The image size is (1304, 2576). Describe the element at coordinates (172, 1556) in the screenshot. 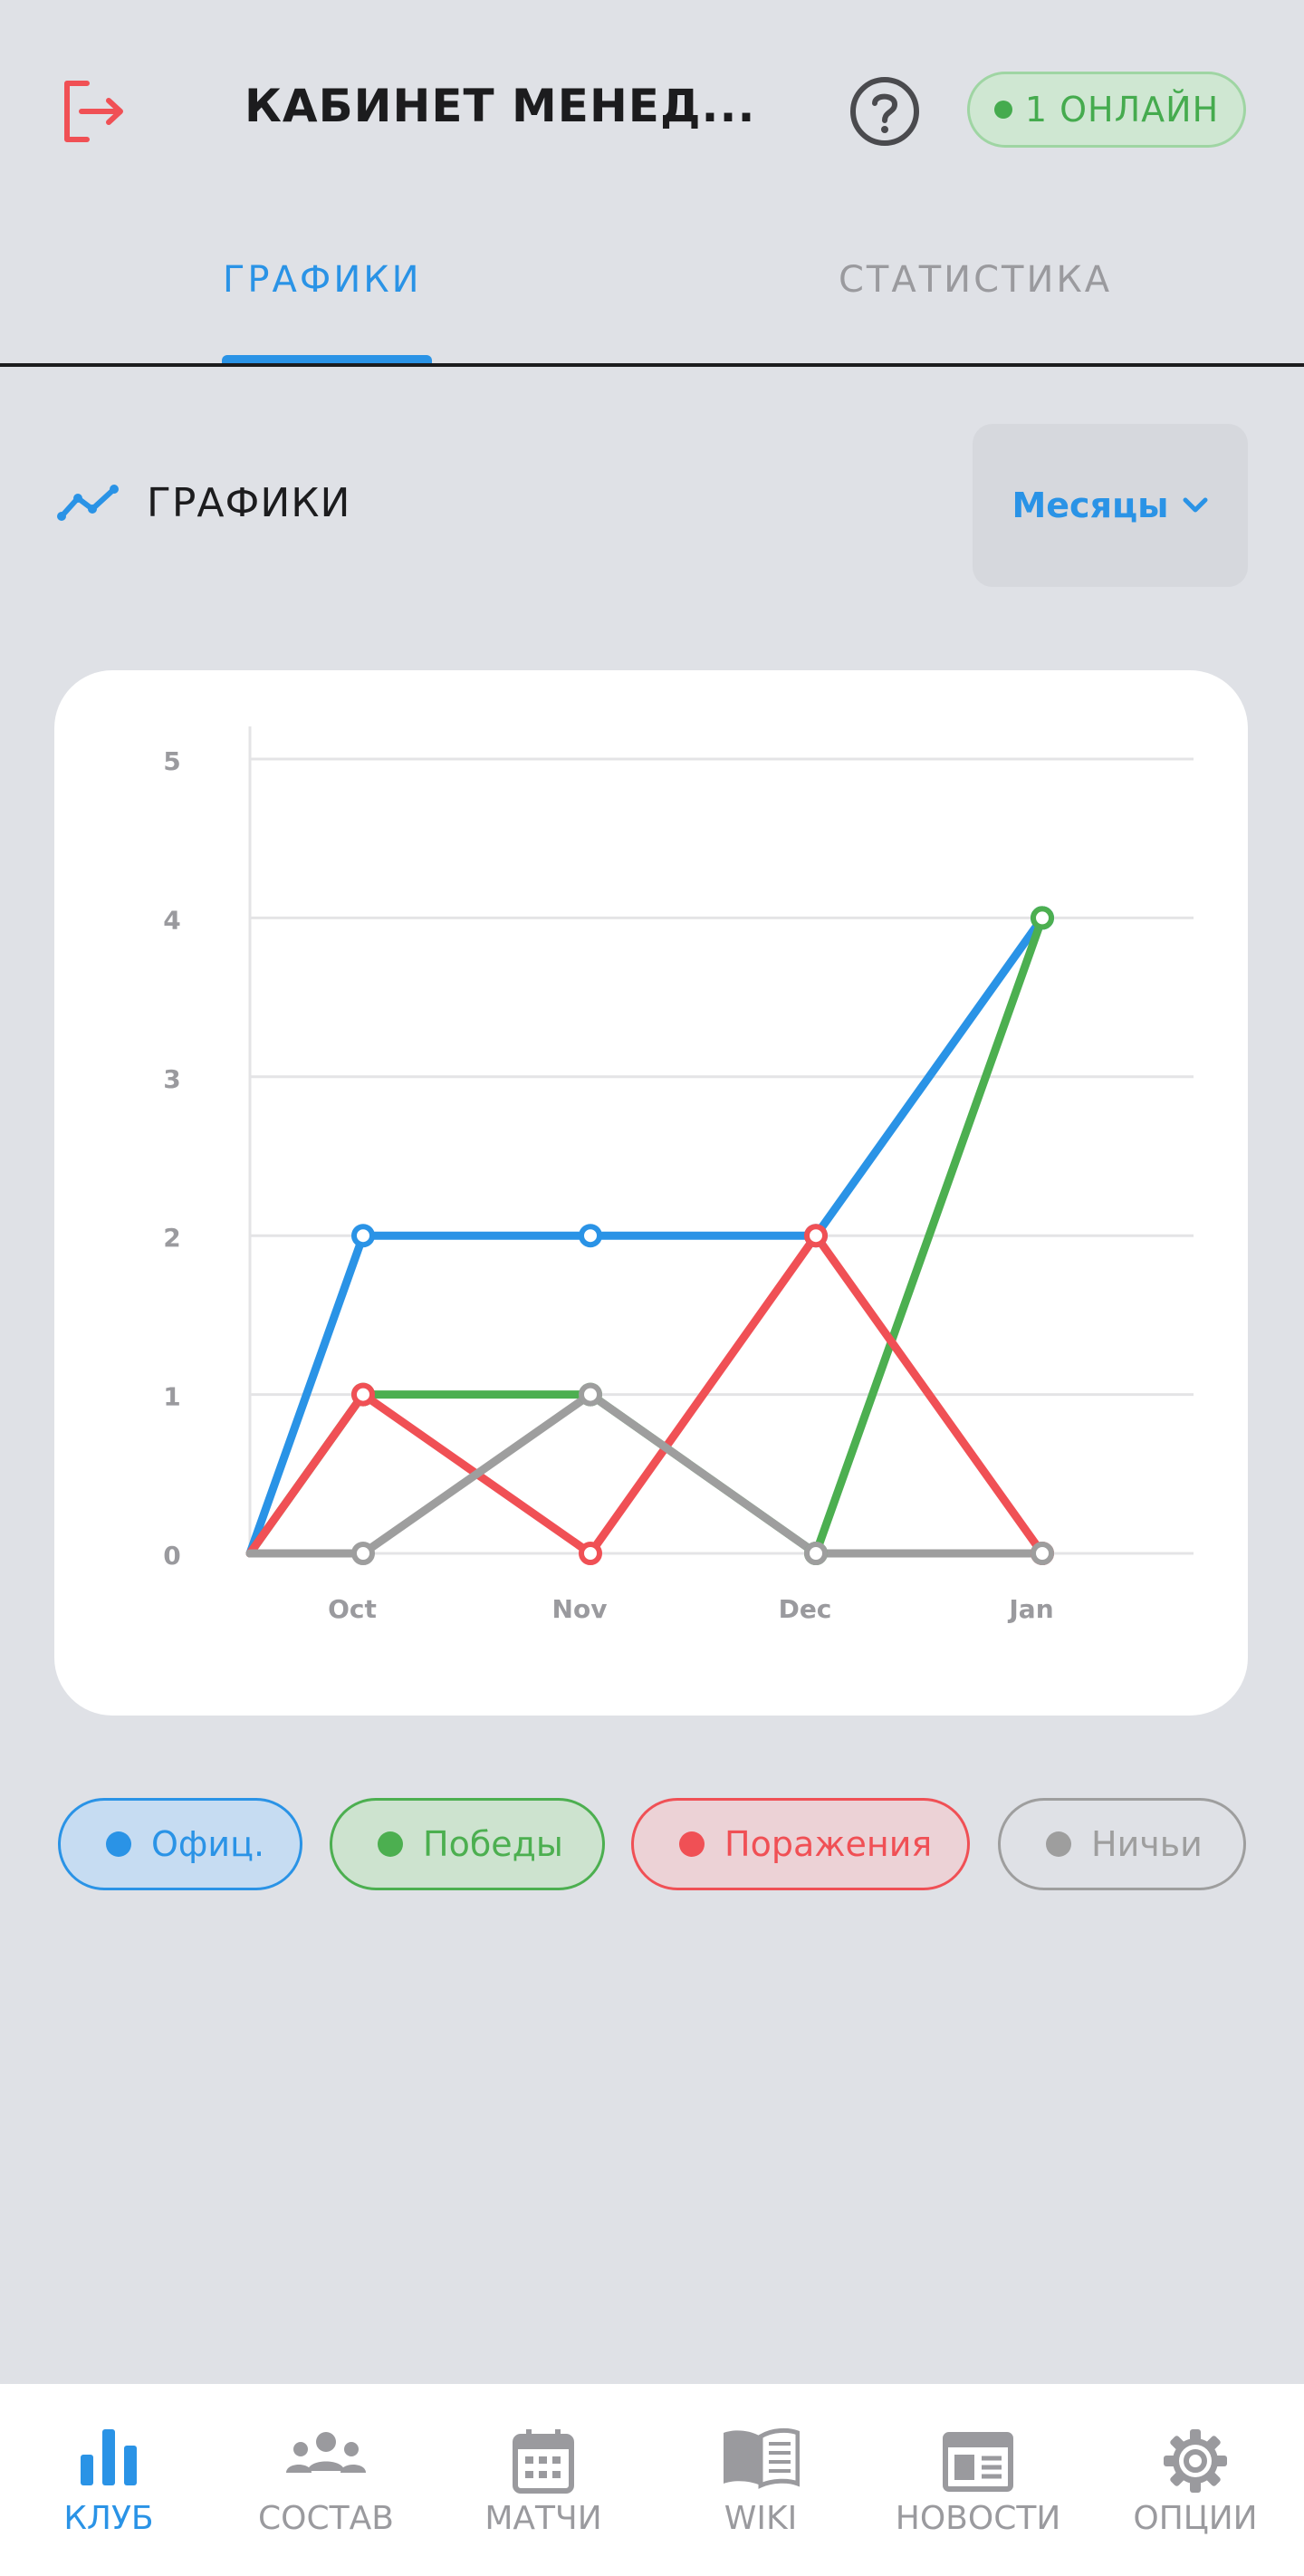

I see `y-tick-label: 0` at that location.